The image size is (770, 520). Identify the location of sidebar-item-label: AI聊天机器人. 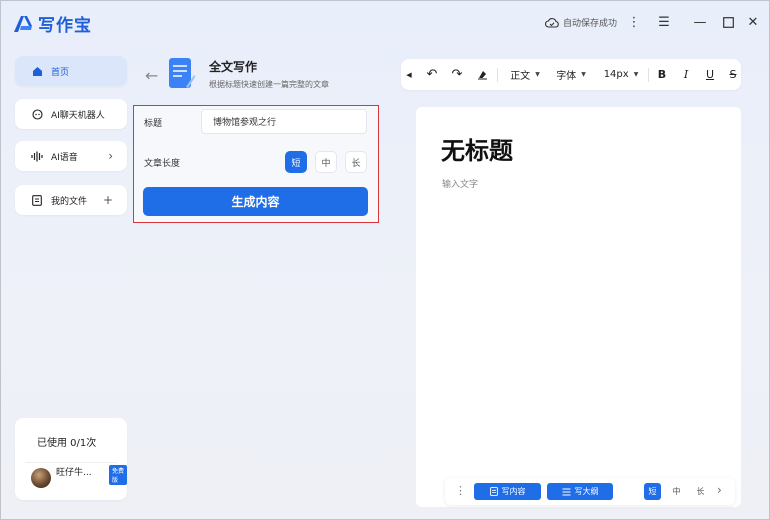
(78, 115).